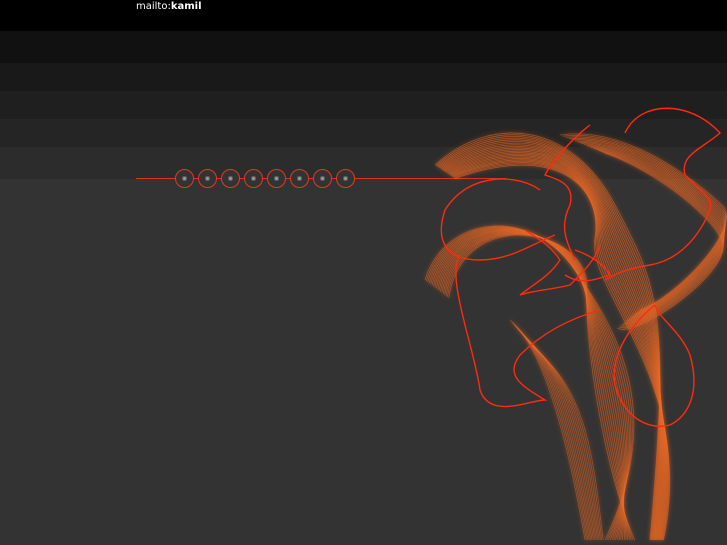 The image size is (727, 545). I want to click on mailto-link: mailto:kamil, so click(169, 6).